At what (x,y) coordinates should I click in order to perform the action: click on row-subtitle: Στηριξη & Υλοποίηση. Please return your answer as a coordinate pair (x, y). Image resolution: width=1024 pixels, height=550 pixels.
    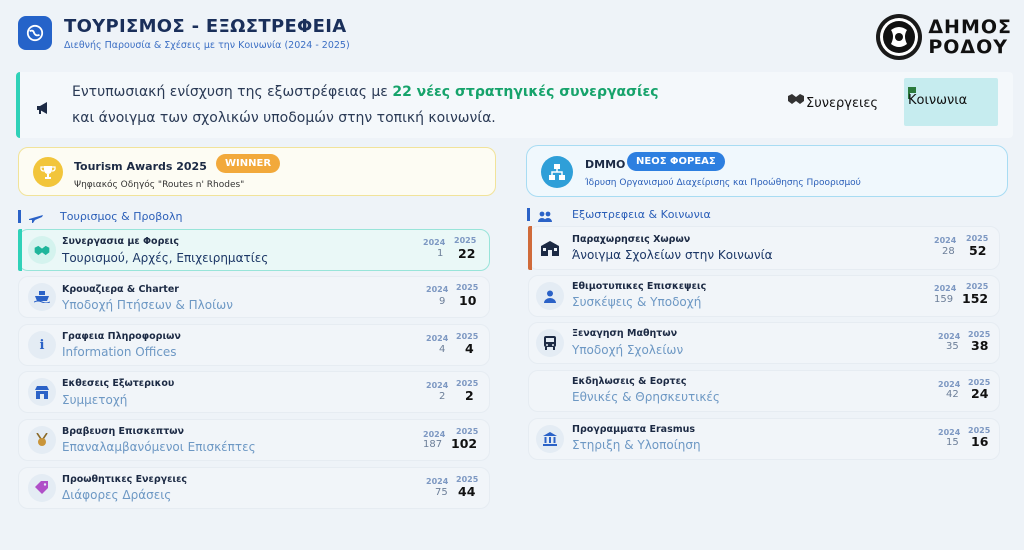
    Looking at the image, I should click on (636, 445).